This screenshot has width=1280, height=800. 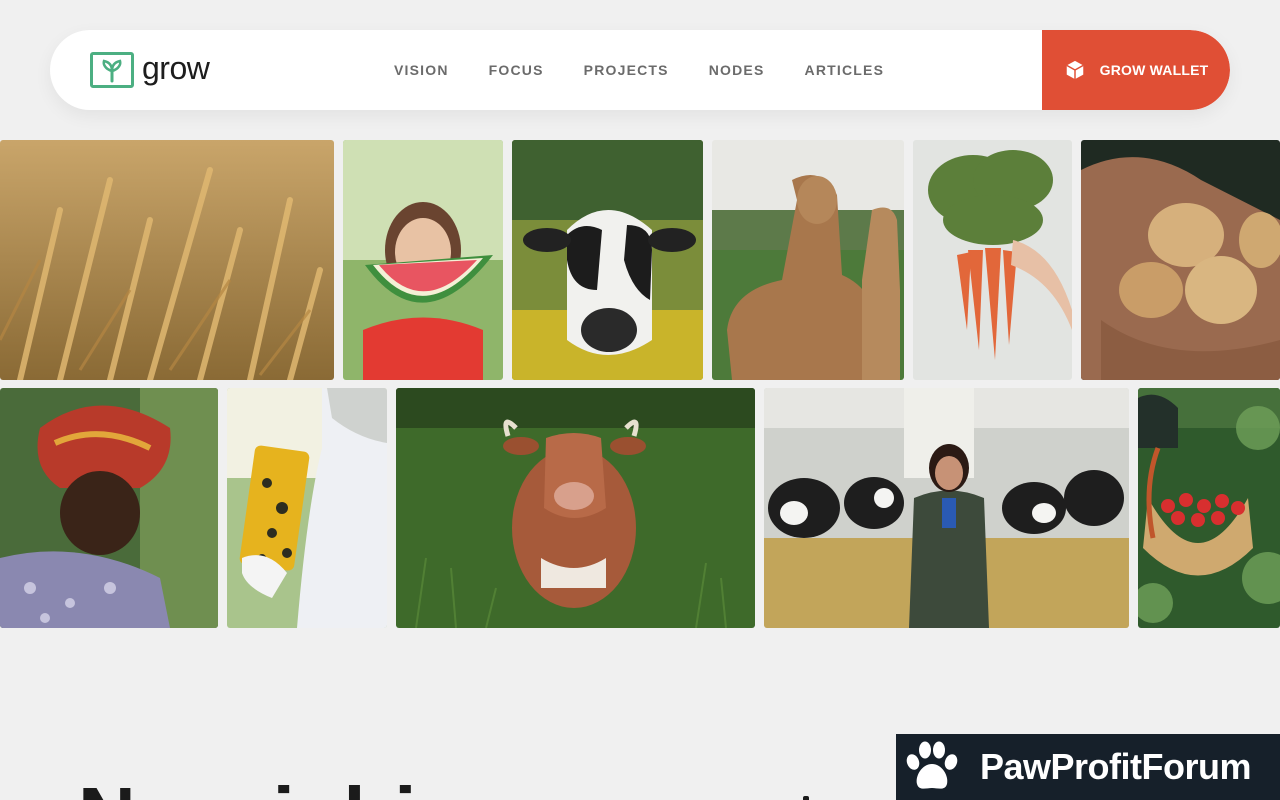 I want to click on pawprofitforum-badge: PawProfitForum, so click(x=1088, y=767).